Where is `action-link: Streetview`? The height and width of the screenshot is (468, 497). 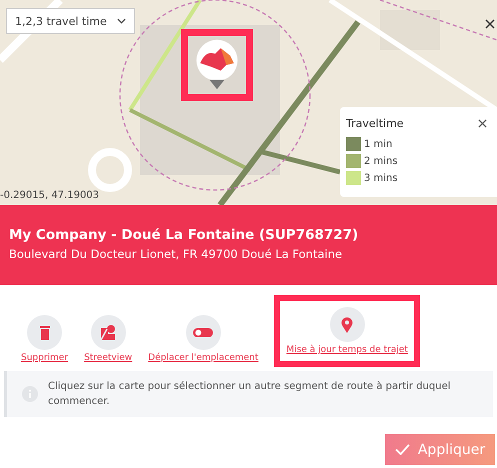
action-link: Streetview is located at coordinates (108, 358).